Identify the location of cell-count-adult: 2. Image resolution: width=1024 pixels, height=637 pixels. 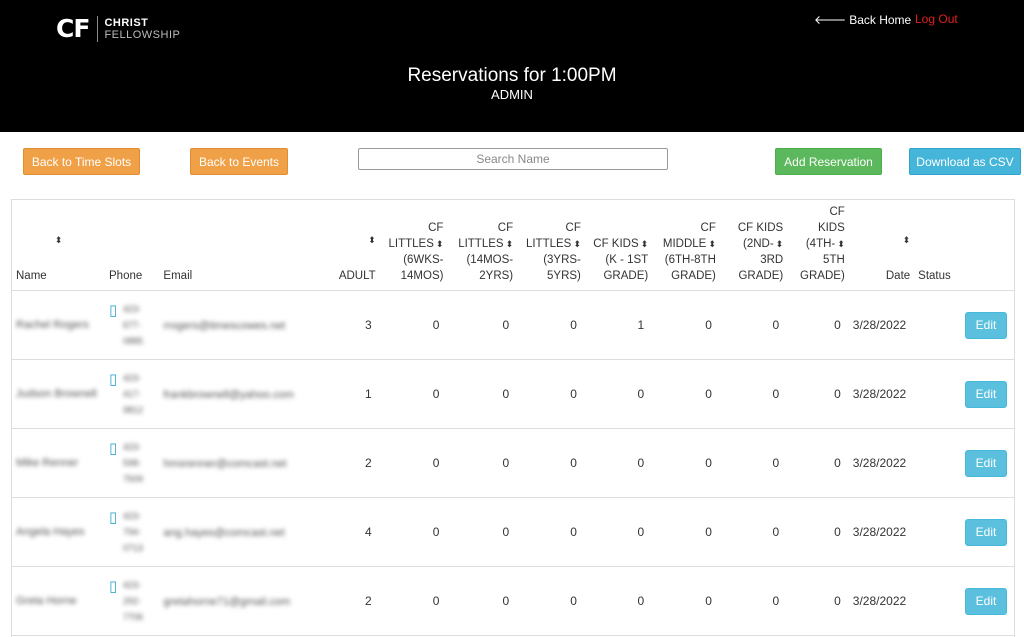
(354, 463).